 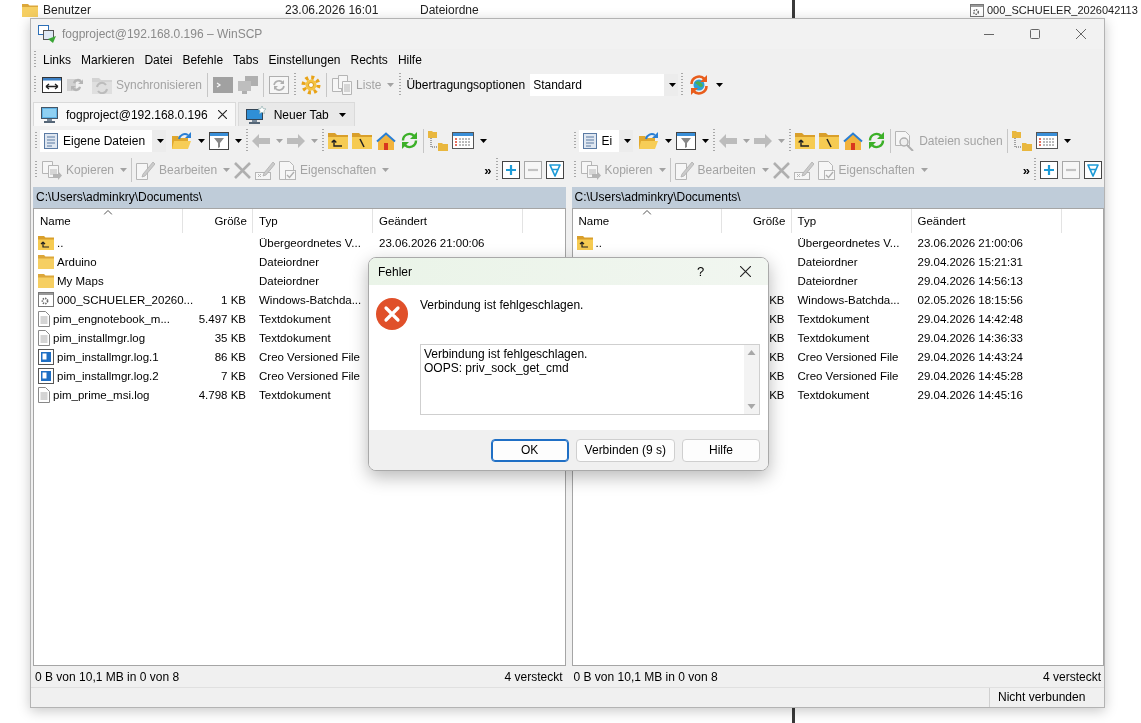 What do you see at coordinates (77, 261) in the screenshot?
I see `file-name: Arduino` at bounding box center [77, 261].